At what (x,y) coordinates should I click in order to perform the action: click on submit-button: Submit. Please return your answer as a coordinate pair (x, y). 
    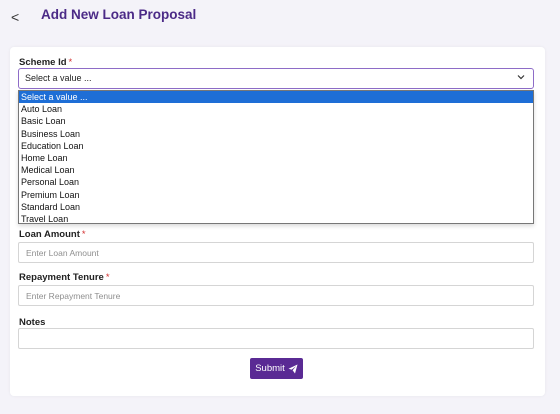
    Looking at the image, I should click on (276, 368).